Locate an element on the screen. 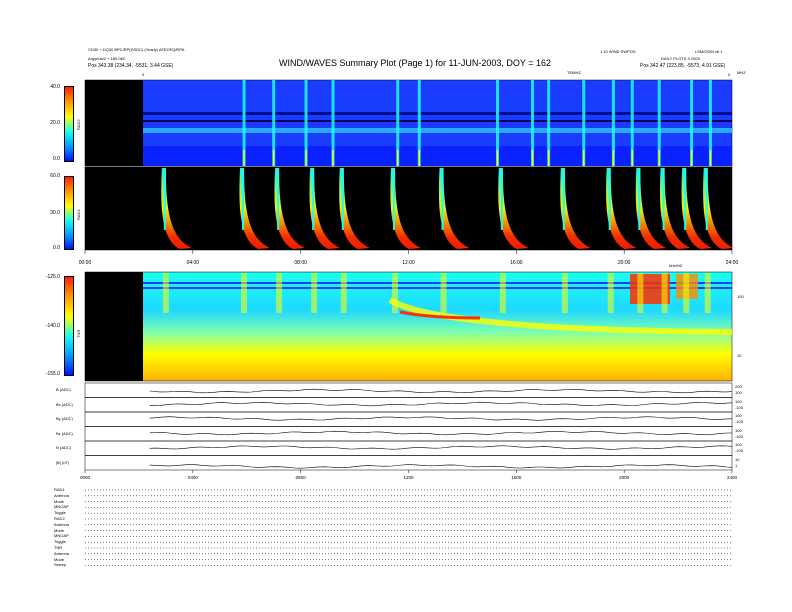  mag-row-right-tick-1-1: -100 is located at coordinates (739, 407).